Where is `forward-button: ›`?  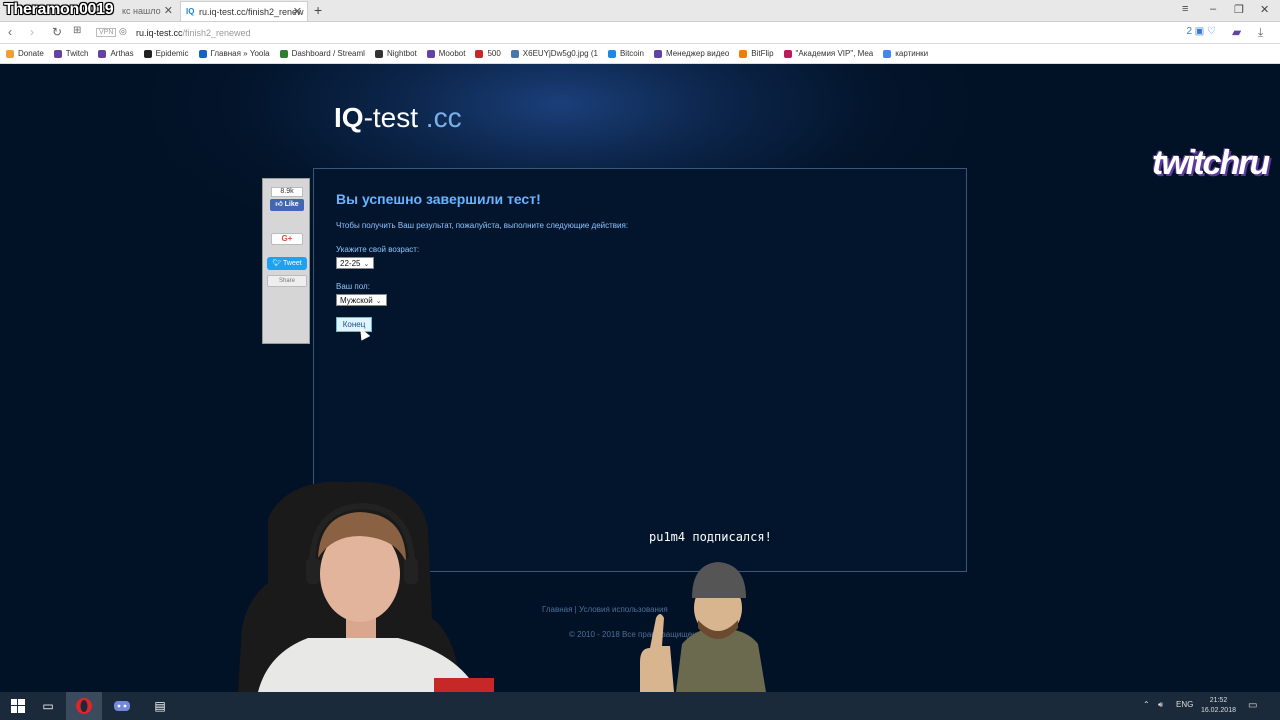
forward-button: › is located at coordinates (32, 32).